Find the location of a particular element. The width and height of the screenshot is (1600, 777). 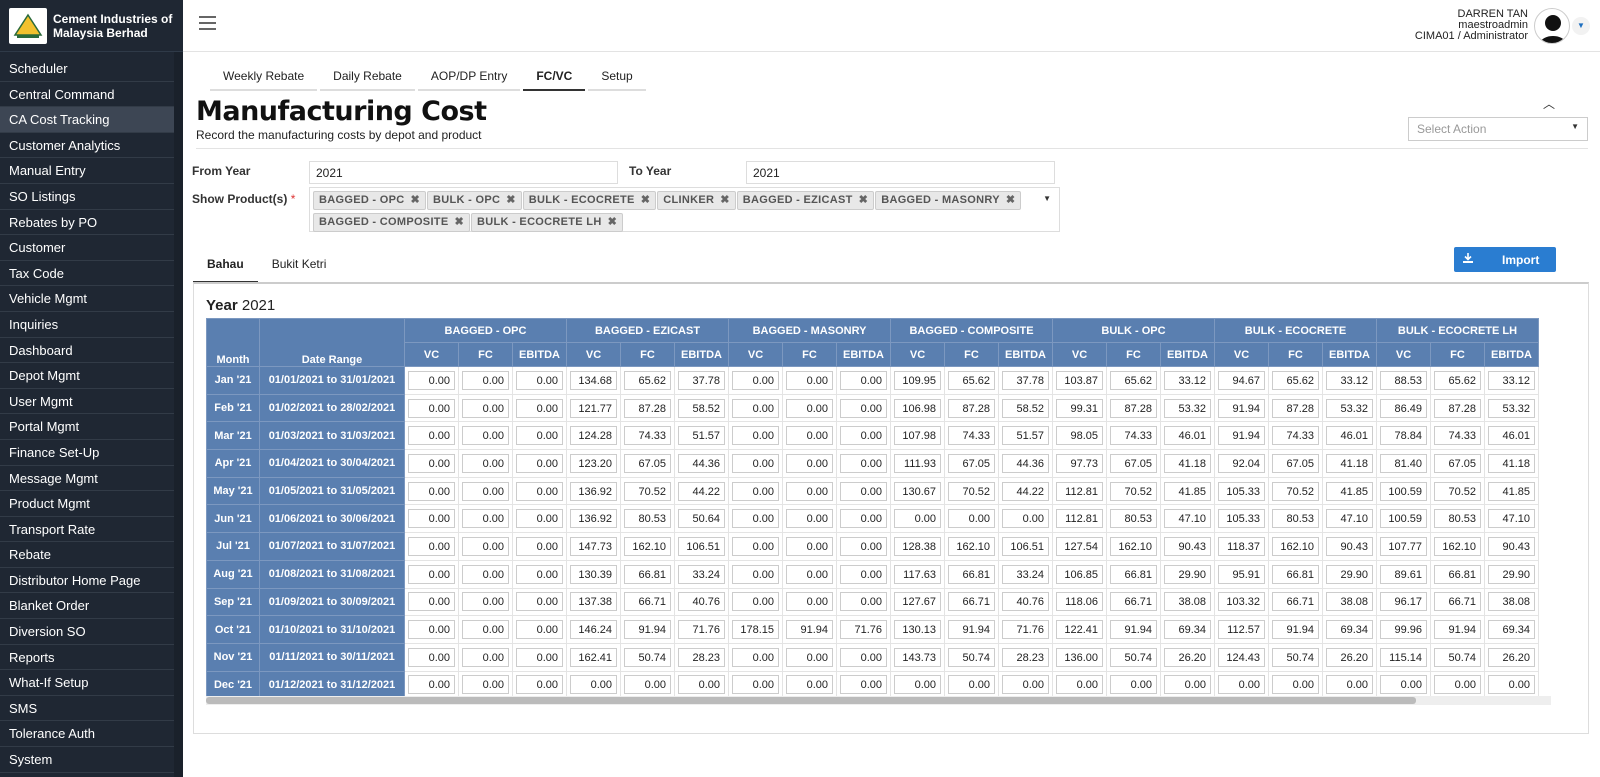

cost-input: 89.61 is located at coordinates (1403, 574).